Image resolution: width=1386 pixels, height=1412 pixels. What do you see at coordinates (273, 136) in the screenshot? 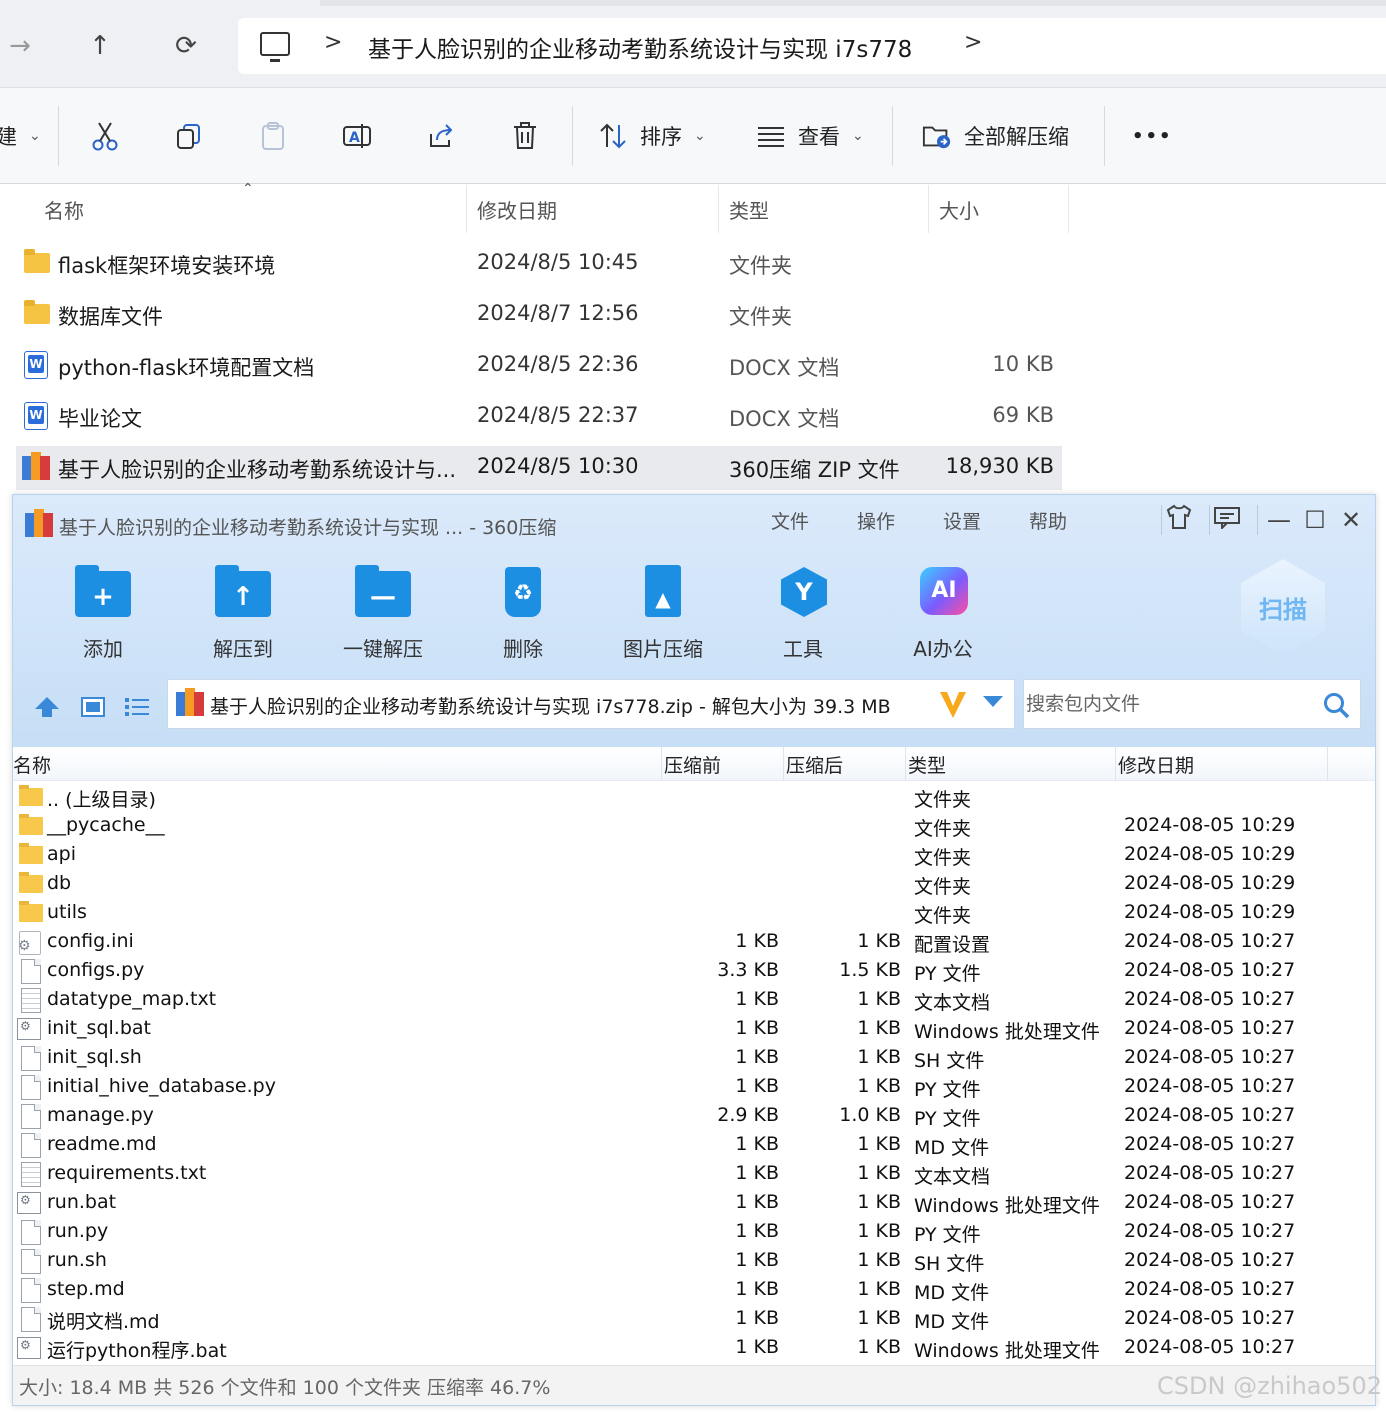
I see `paste-button` at bounding box center [273, 136].